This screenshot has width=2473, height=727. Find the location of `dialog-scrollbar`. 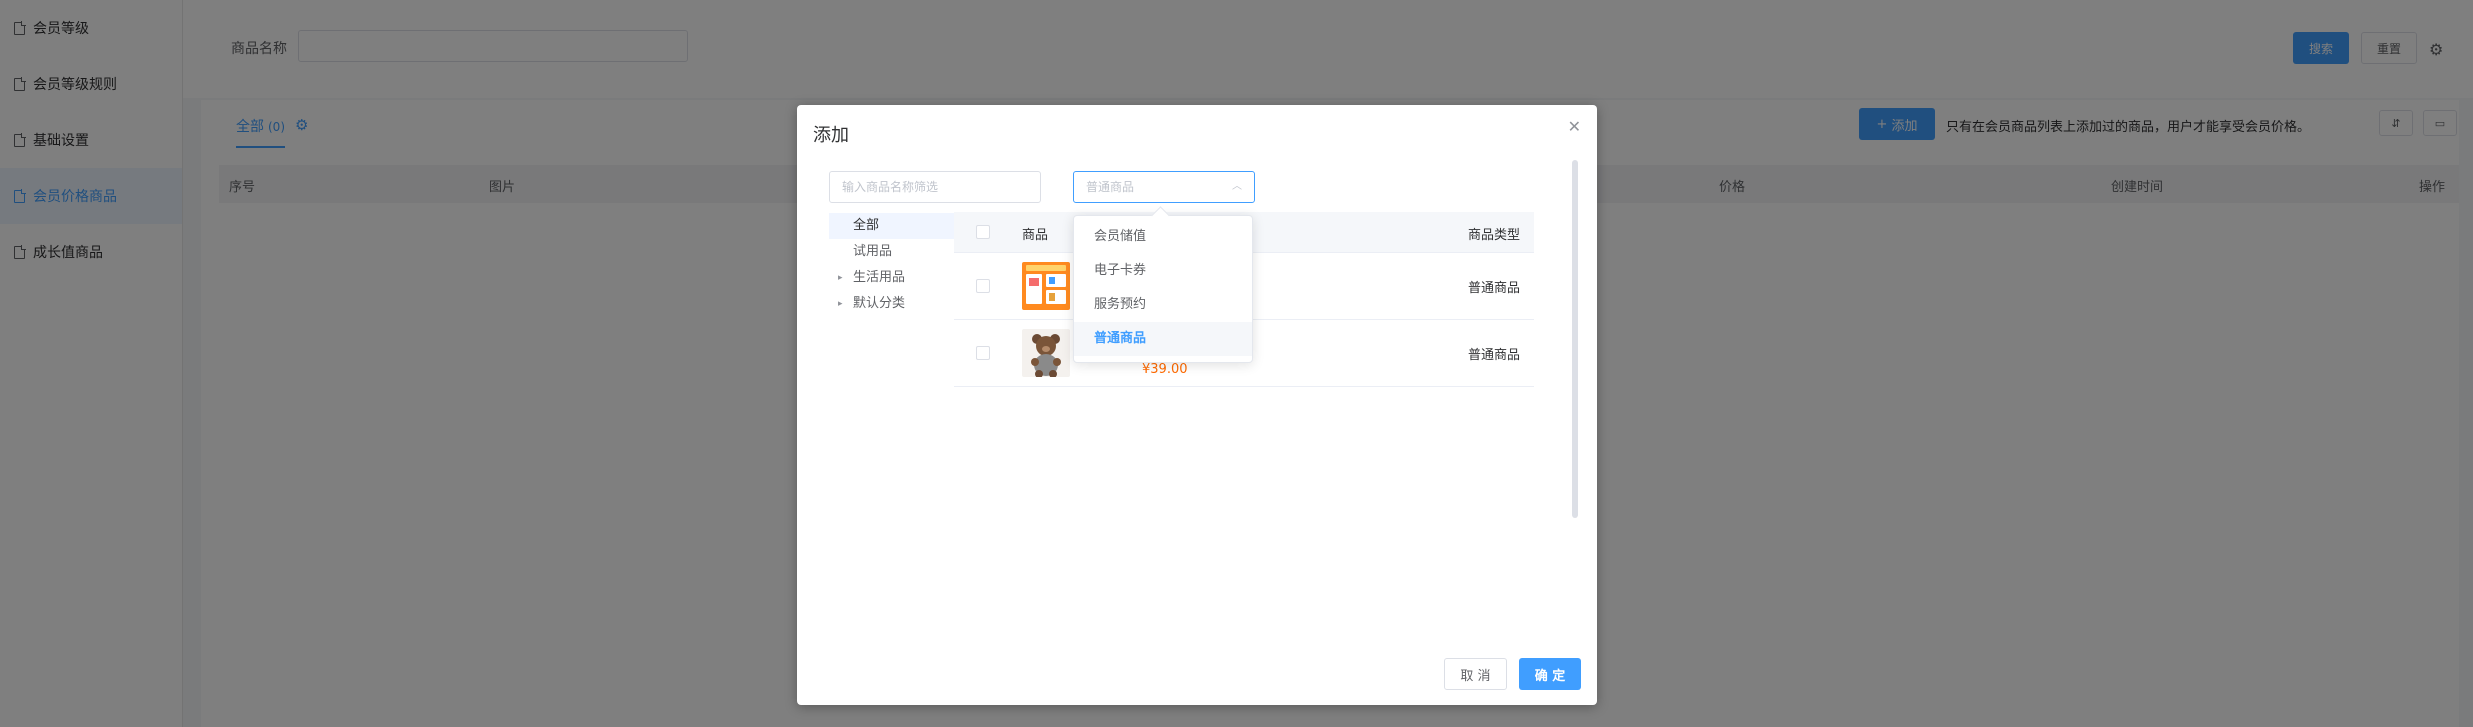

dialog-scrollbar is located at coordinates (1575, 339).